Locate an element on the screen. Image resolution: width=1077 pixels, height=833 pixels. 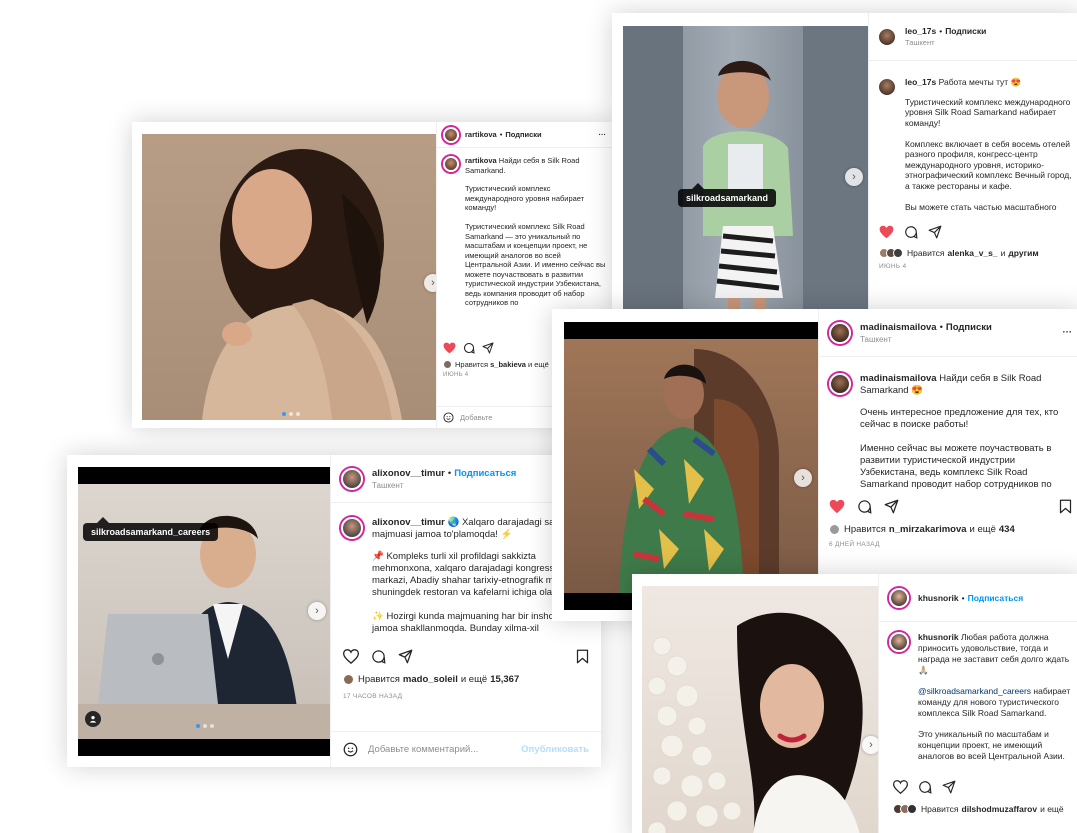
photo-woman-ikat-dress is located at coordinates (699, 471).